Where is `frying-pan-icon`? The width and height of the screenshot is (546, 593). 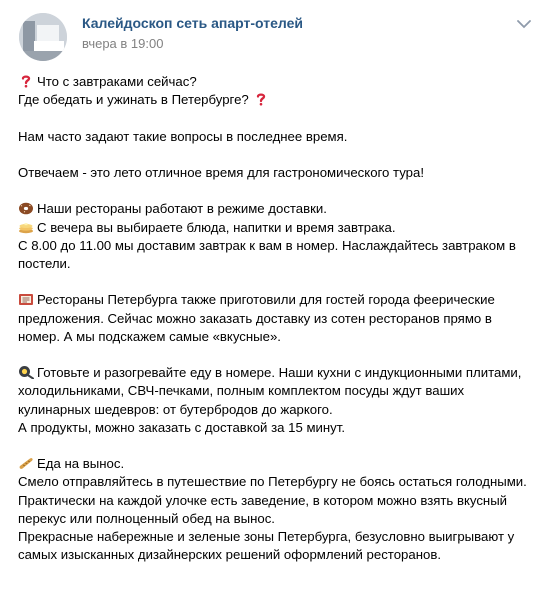 frying-pan-icon is located at coordinates (26, 372).